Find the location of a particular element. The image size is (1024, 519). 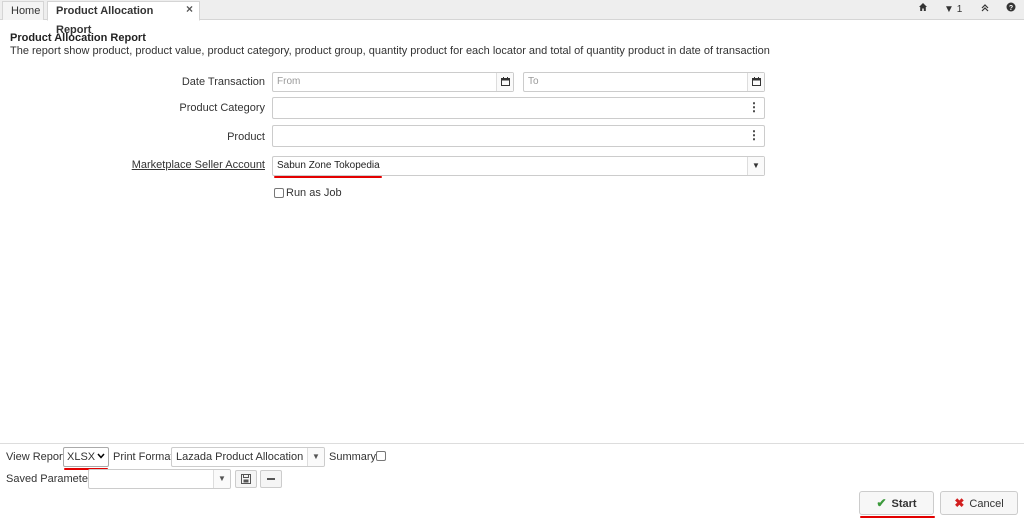

product-label: Product is located at coordinates (246, 137).